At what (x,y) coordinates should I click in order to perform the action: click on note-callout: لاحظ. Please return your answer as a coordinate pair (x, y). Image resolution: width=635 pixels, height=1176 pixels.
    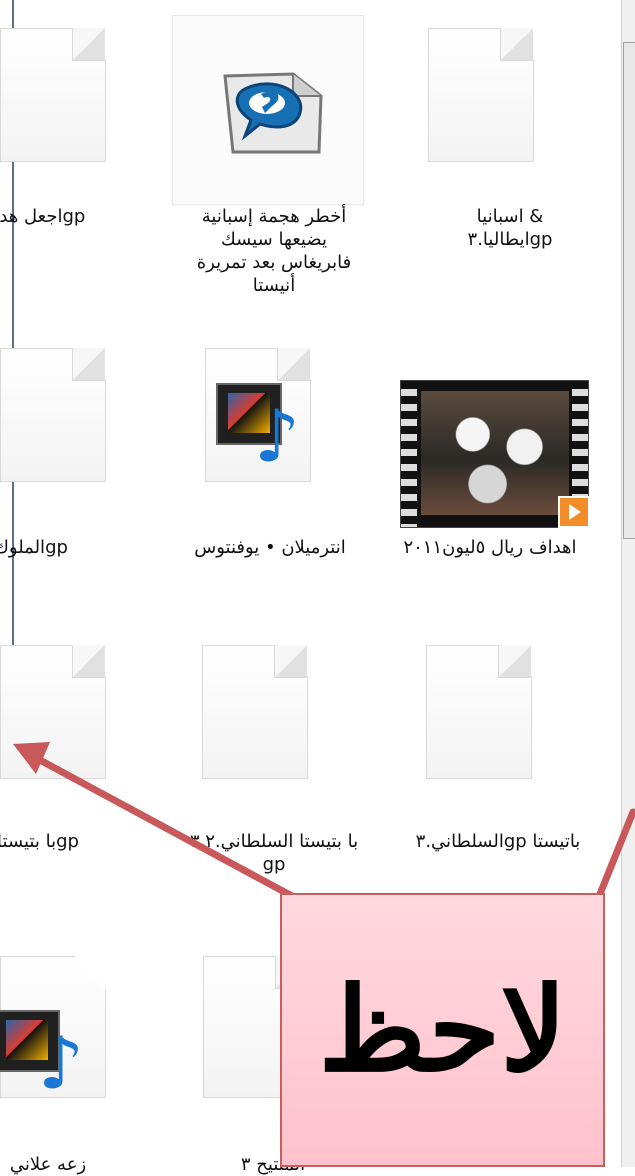
    Looking at the image, I should click on (442, 1030).